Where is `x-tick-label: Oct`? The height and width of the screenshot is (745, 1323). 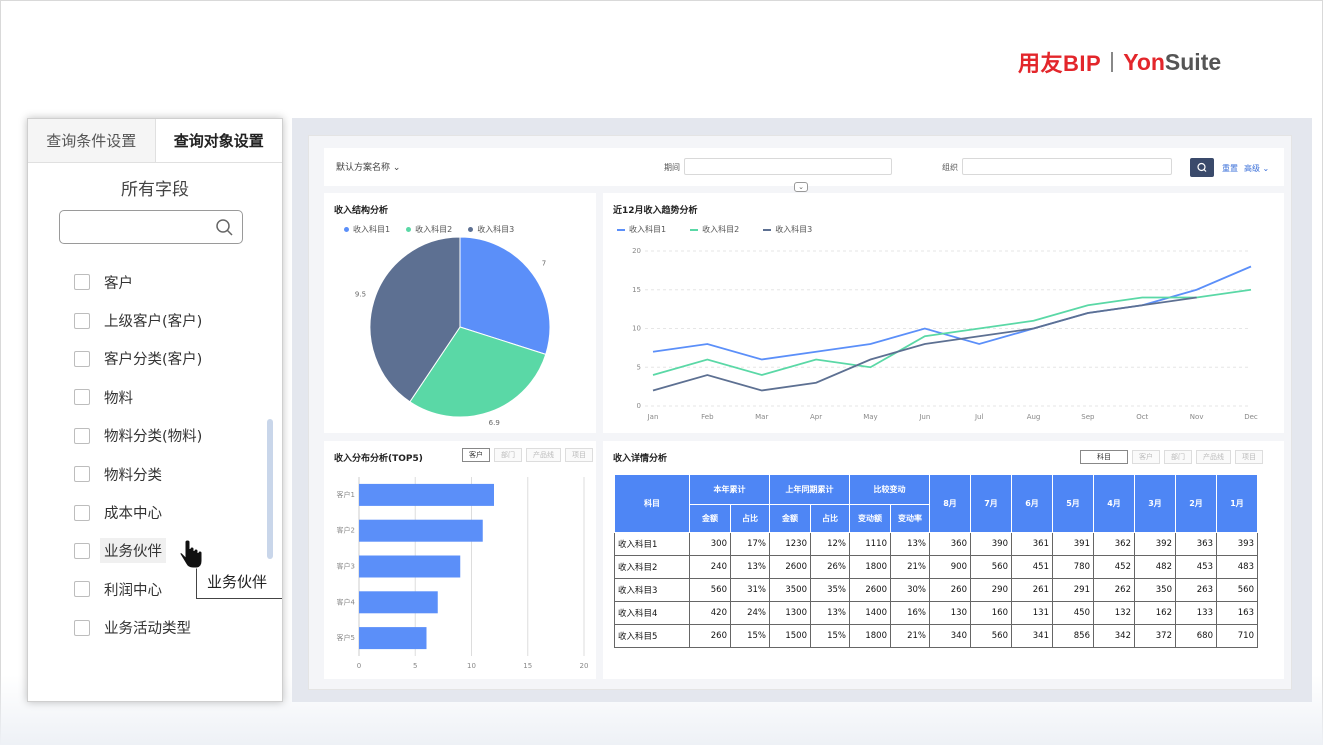 x-tick-label: Oct is located at coordinates (1142, 417).